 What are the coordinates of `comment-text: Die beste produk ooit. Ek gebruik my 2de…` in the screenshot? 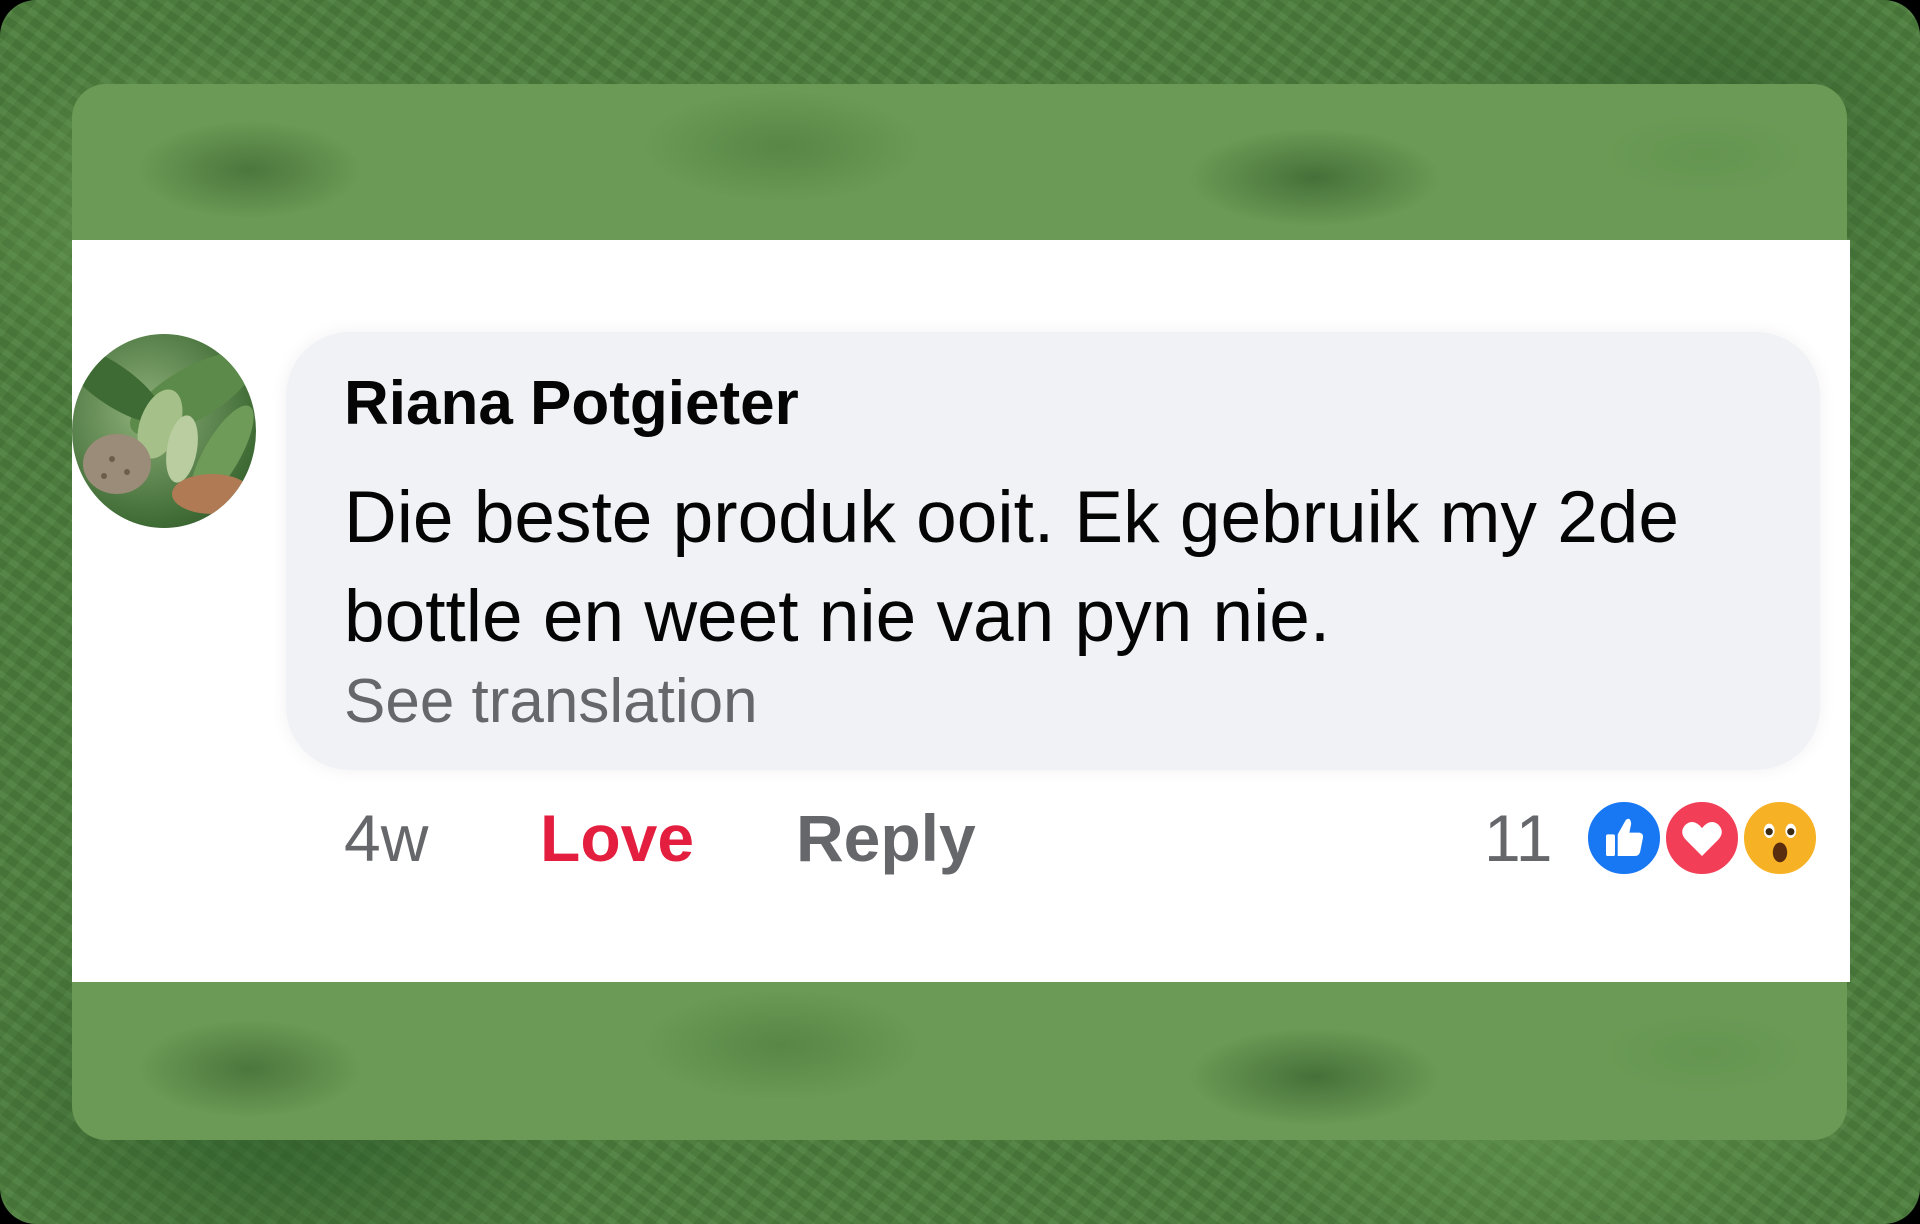 It's located at (1011, 567).